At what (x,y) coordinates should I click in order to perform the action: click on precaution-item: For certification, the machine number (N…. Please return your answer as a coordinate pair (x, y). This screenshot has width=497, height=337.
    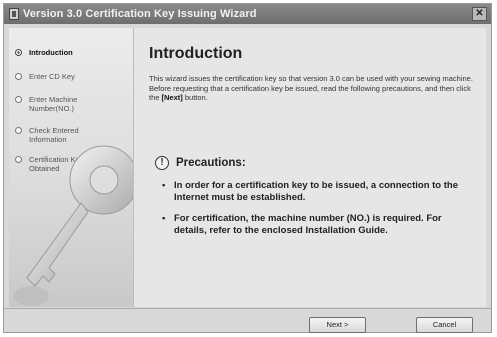
    Looking at the image, I should click on (317, 225).